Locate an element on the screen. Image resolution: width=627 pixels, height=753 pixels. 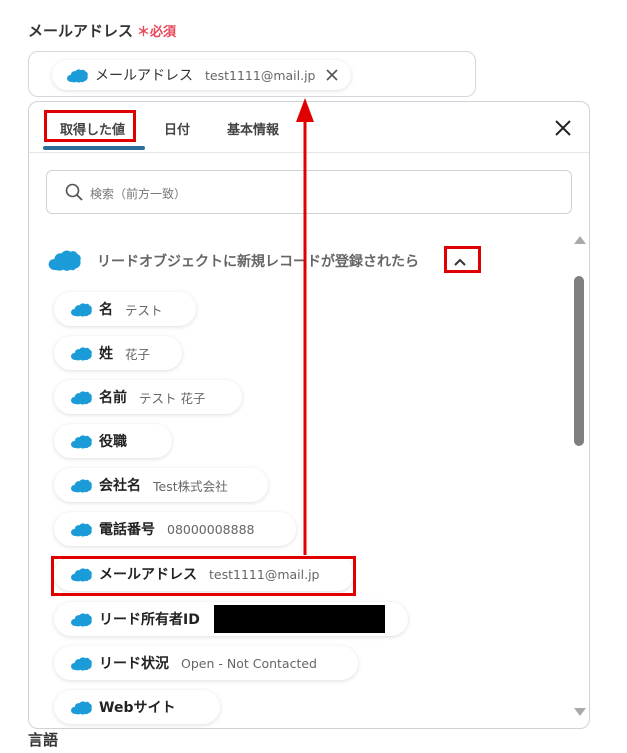
language-field-label: 言語 is located at coordinates (43, 740).